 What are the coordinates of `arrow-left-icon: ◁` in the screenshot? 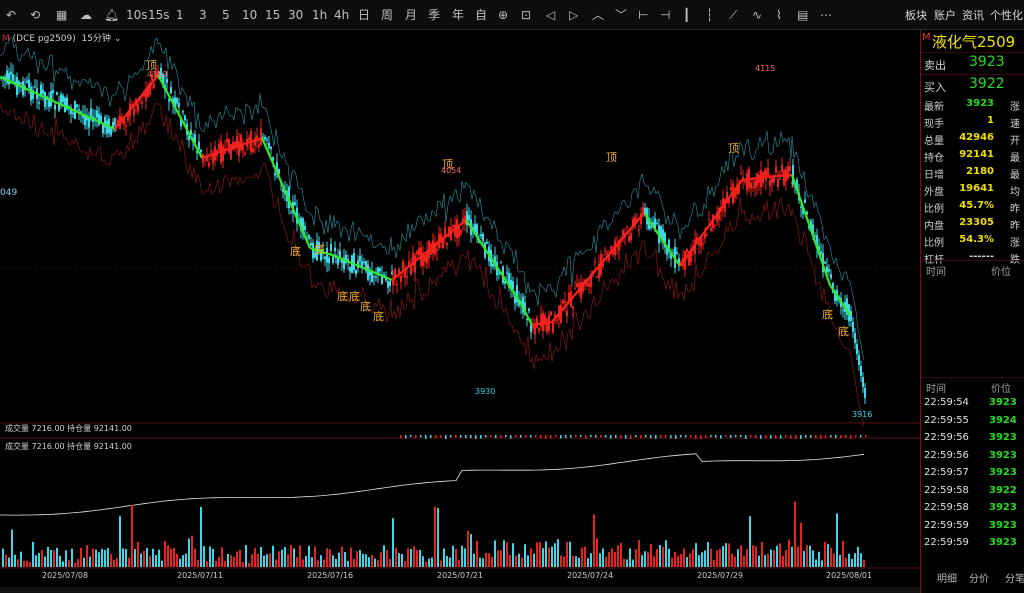 It's located at (550, 15).